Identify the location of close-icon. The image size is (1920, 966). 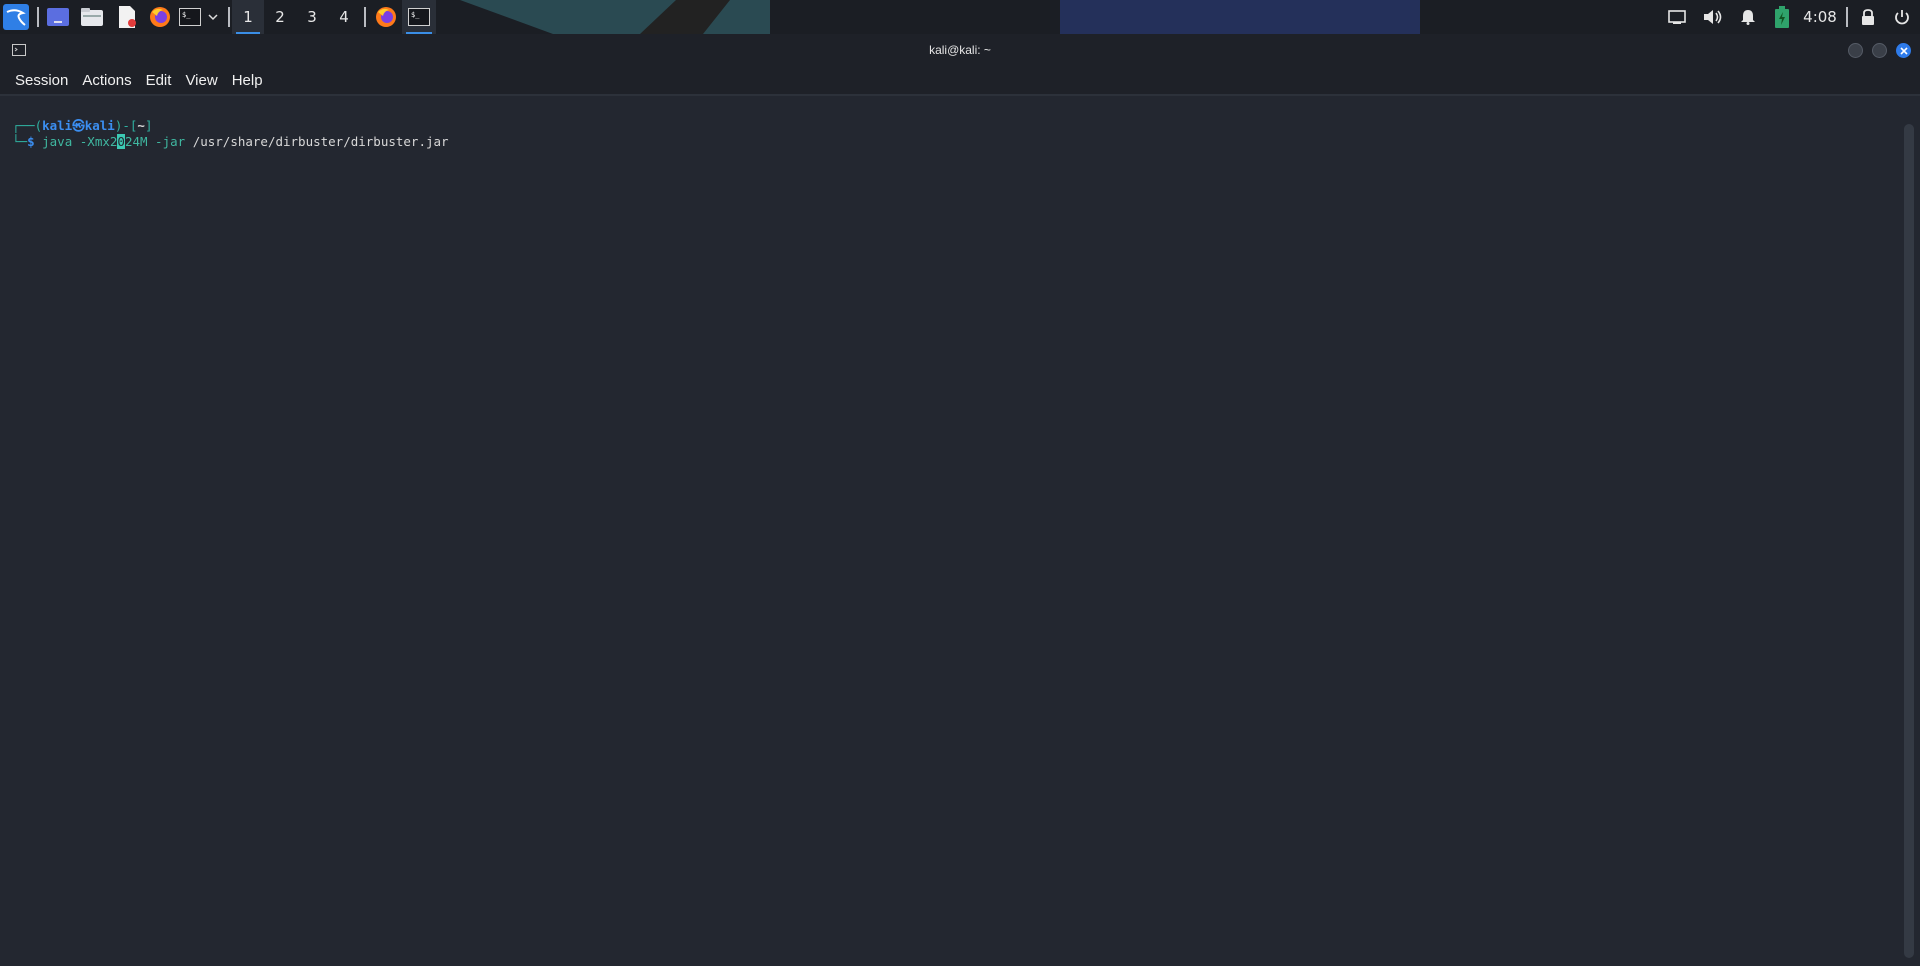
(1903, 50).